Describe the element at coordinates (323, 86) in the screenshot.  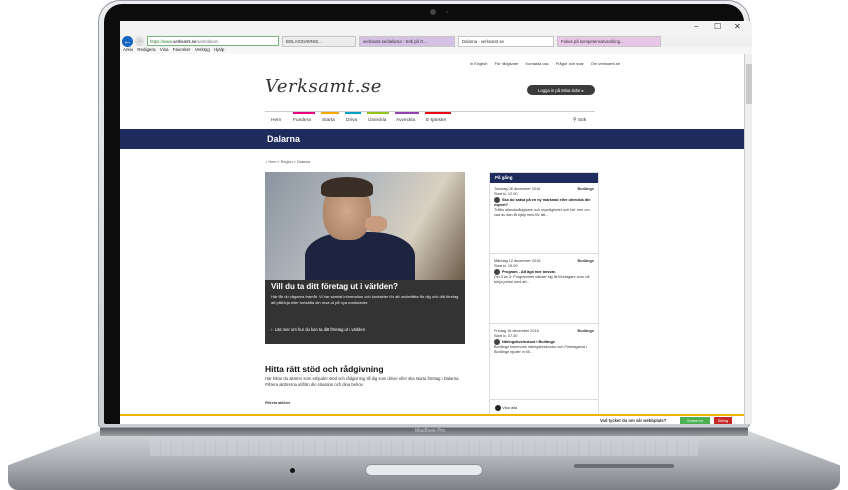
I see `site-logo: Verksamt.se` at that location.